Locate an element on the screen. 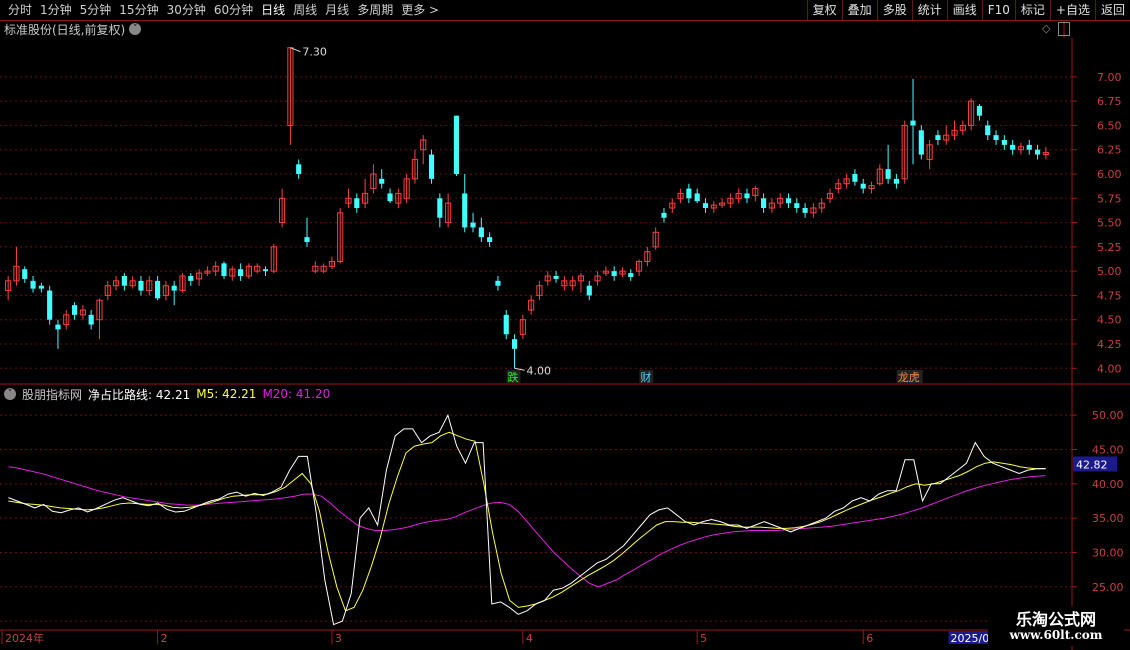 This screenshot has width=1130, height=650. period-tab-9: 多周期 is located at coordinates (375, 10).